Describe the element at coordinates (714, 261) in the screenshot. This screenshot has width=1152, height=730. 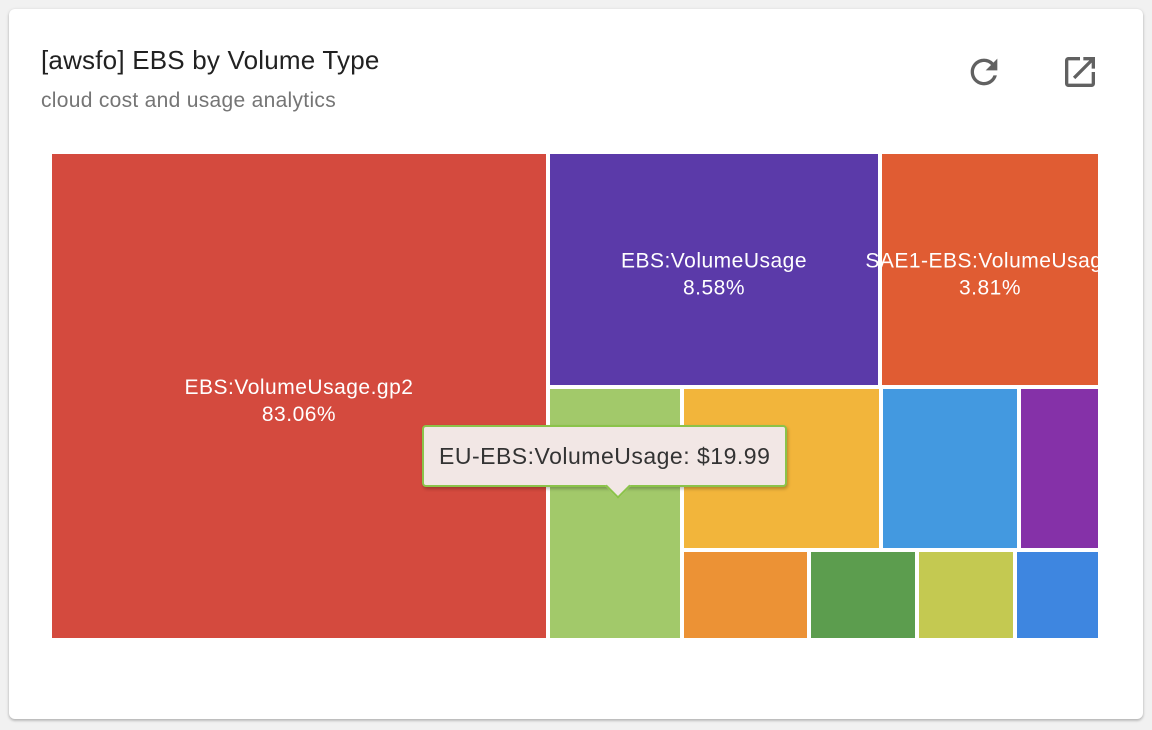
I see `treemap-cell-label: EBS:VolumeUsage` at that location.